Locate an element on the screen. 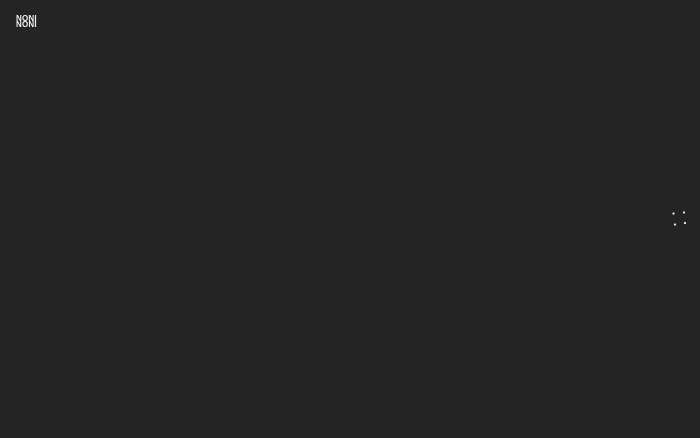  logo-line-bottom: NONI is located at coordinates (26, 24).